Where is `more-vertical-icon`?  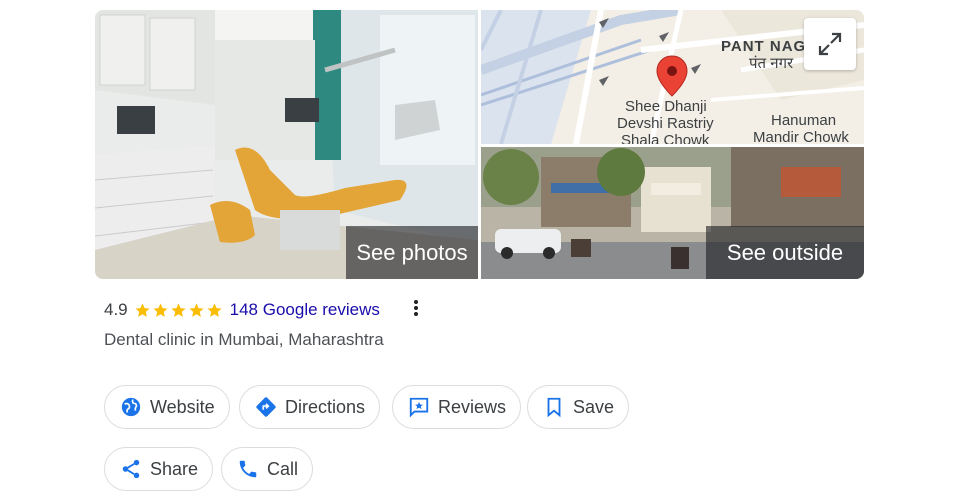 more-vertical-icon is located at coordinates (416, 308).